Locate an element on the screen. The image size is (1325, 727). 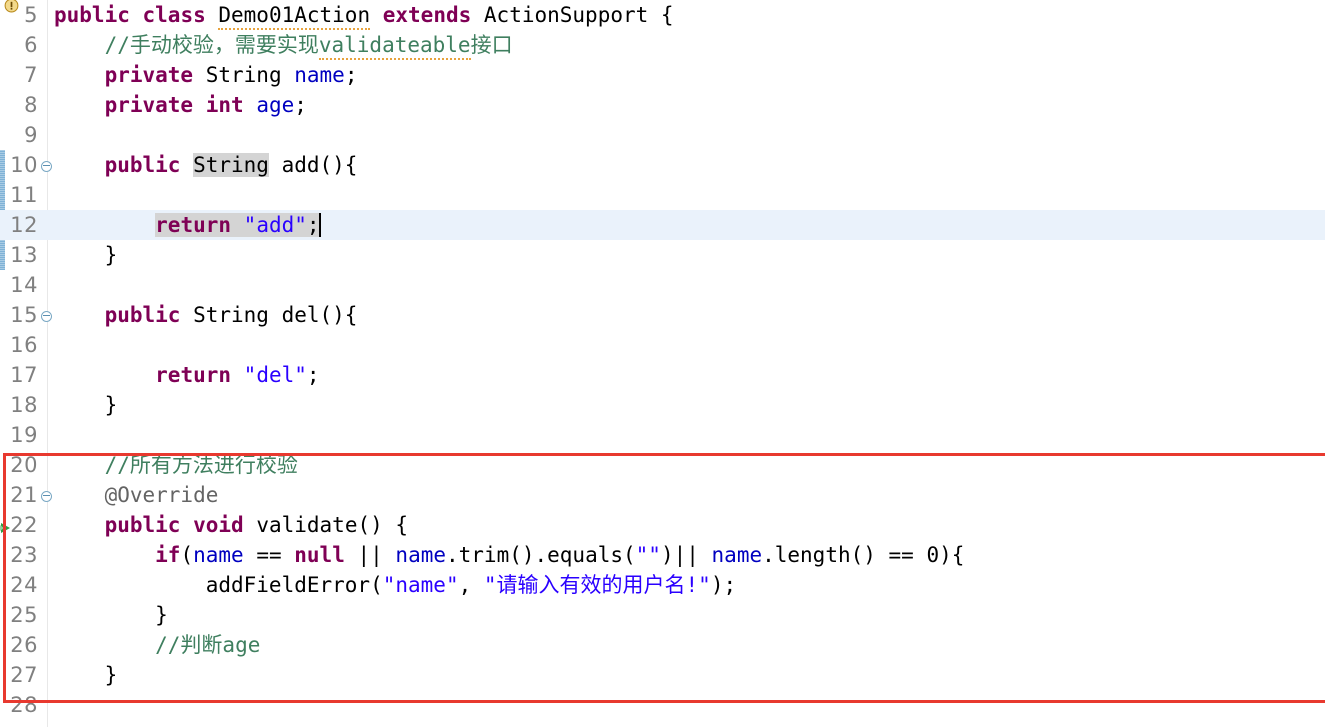
code-token: @Override is located at coordinates (136, 495).